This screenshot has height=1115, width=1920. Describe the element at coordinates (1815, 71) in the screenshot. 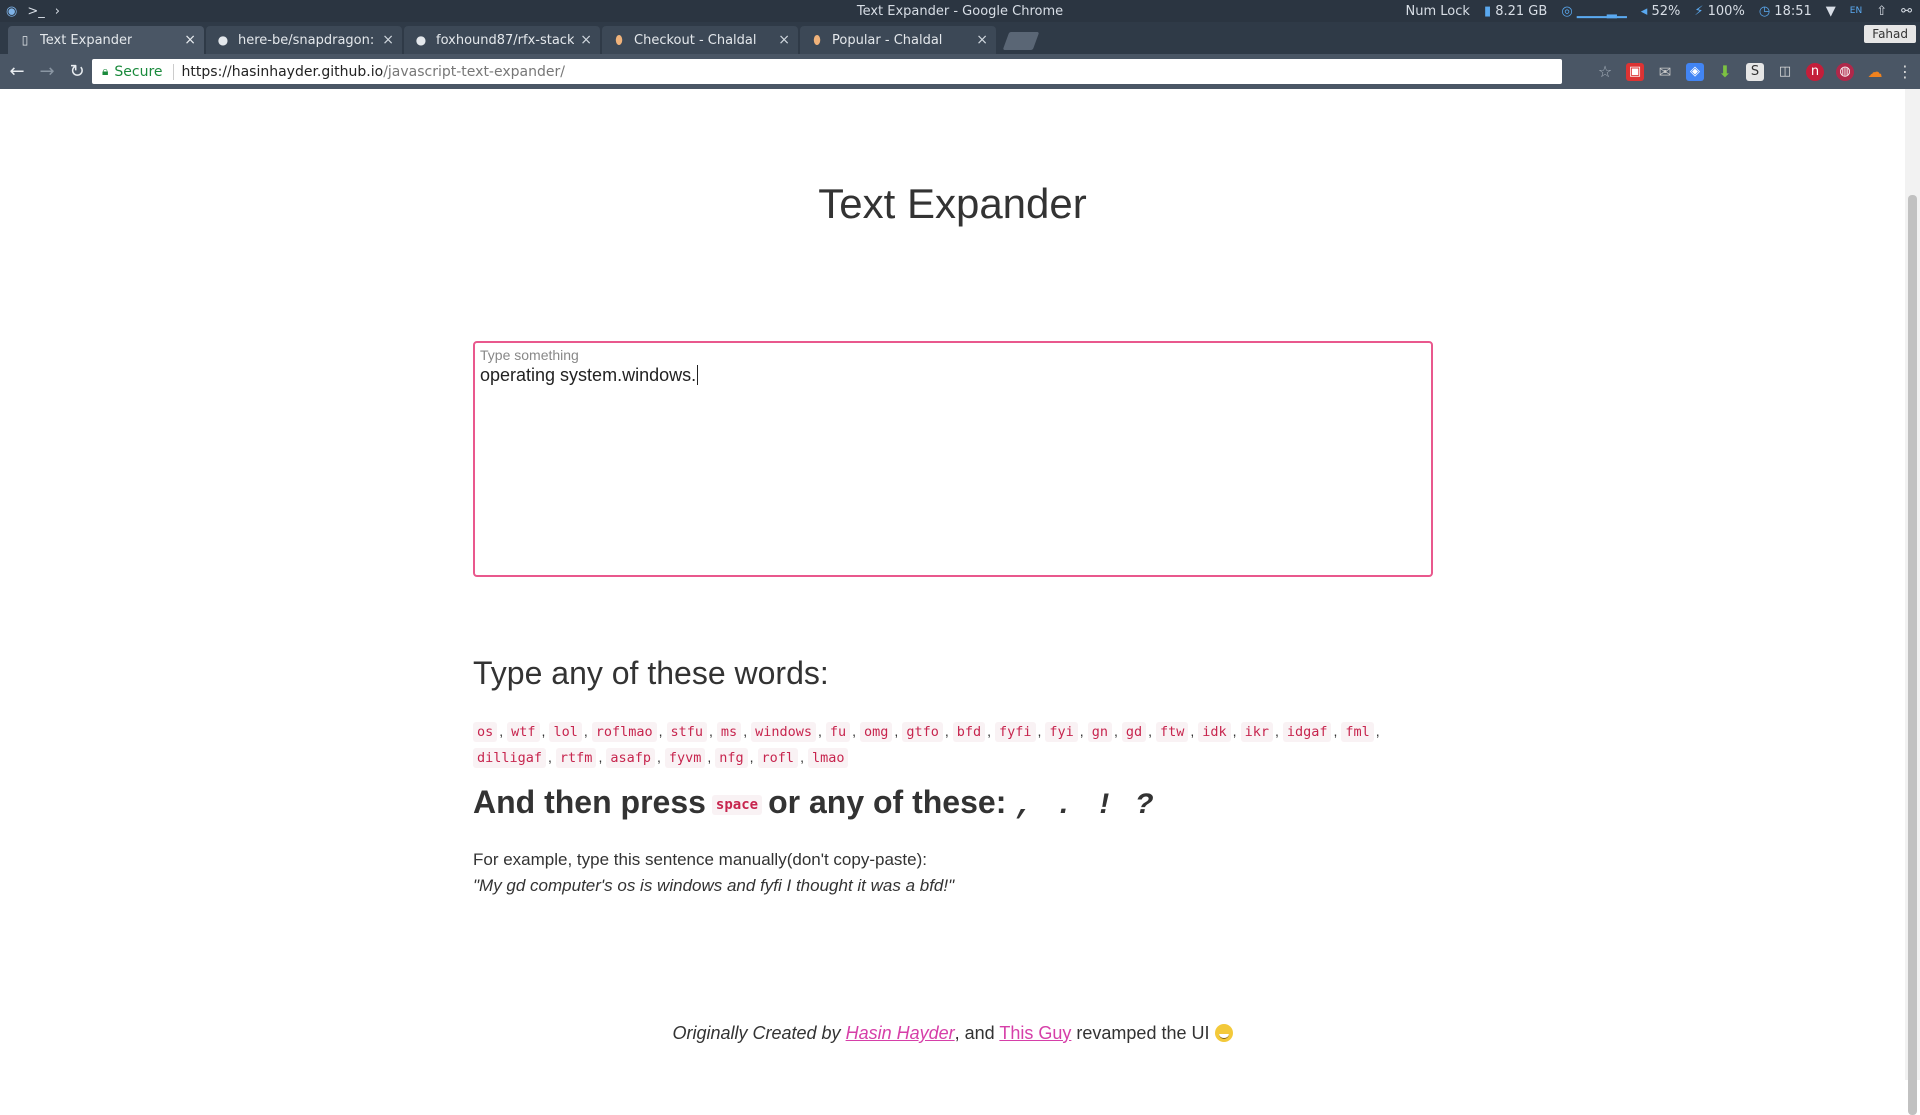

I see `n-extension-icon: n` at that location.